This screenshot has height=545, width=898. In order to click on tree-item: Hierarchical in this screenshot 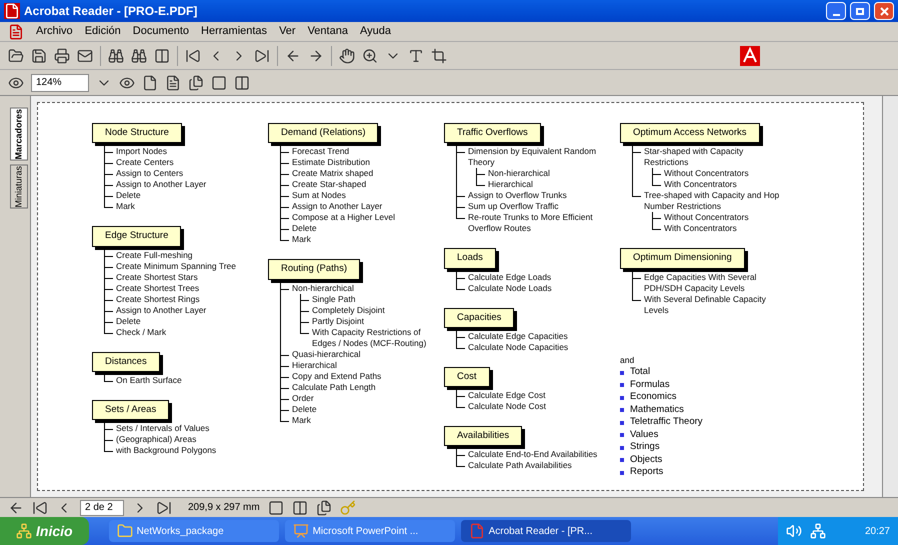, I will do `click(510, 184)`.